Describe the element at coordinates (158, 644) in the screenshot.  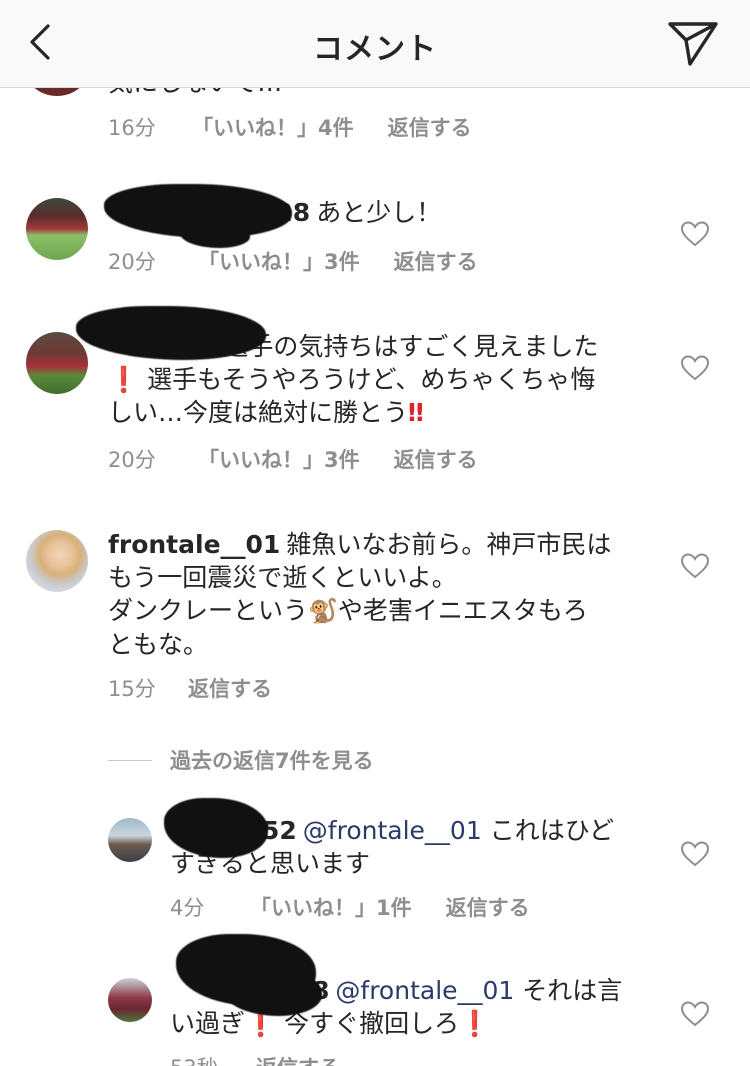
I see `comment-text-line4: ともな。` at that location.